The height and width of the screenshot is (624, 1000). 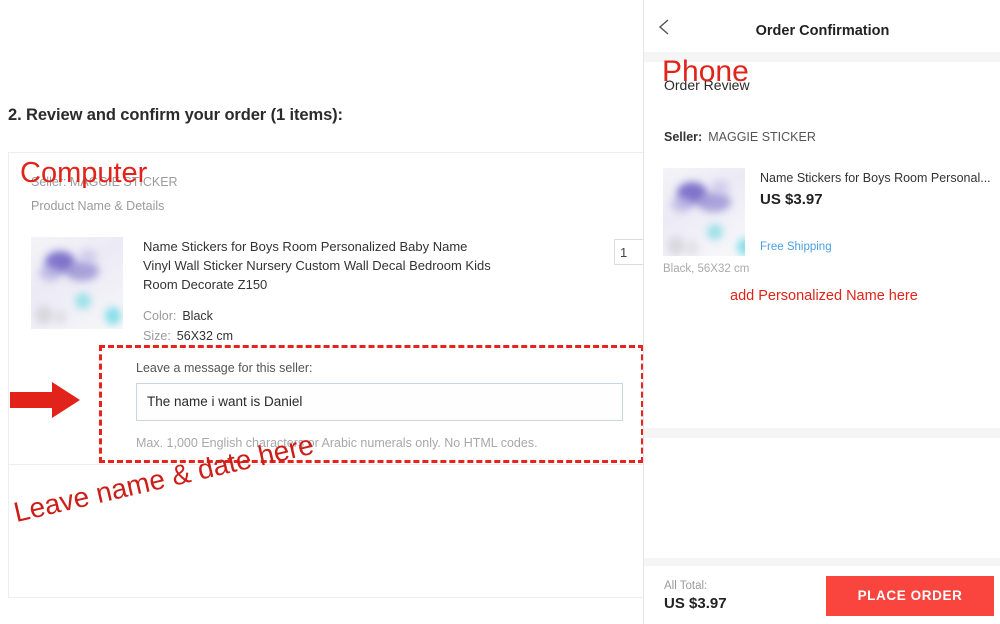 I want to click on phone-product-attributes: Black, 56X32 cm, so click(x=706, y=269).